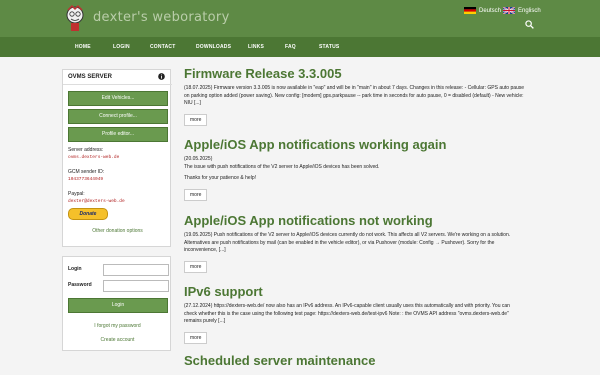  What do you see at coordinates (300, 18) in the screenshot?
I see `site-header: dexter's weboratory Deutsch Englisch` at bounding box center [300, 18].